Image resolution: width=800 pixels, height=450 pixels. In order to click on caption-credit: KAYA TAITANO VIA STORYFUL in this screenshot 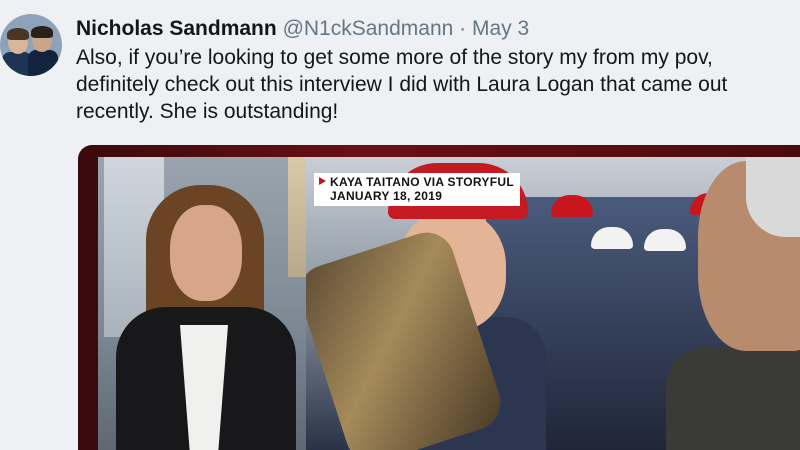, I will do `click(422, 182)`.